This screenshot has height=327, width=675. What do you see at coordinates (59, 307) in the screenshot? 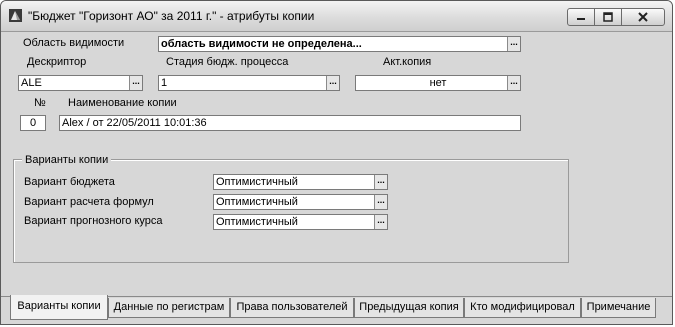
I see `tab-copy-variants: Варианты копии` at bounding box center [59, 307].